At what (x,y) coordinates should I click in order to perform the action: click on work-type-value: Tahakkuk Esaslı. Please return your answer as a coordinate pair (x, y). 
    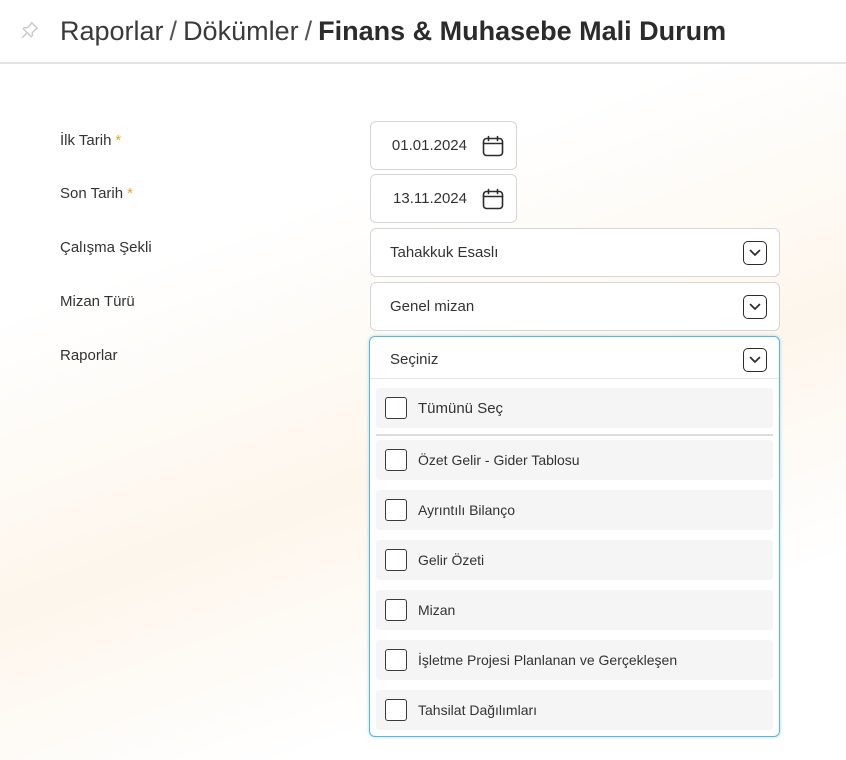
    Looking at the image, I should click on (444, 252).